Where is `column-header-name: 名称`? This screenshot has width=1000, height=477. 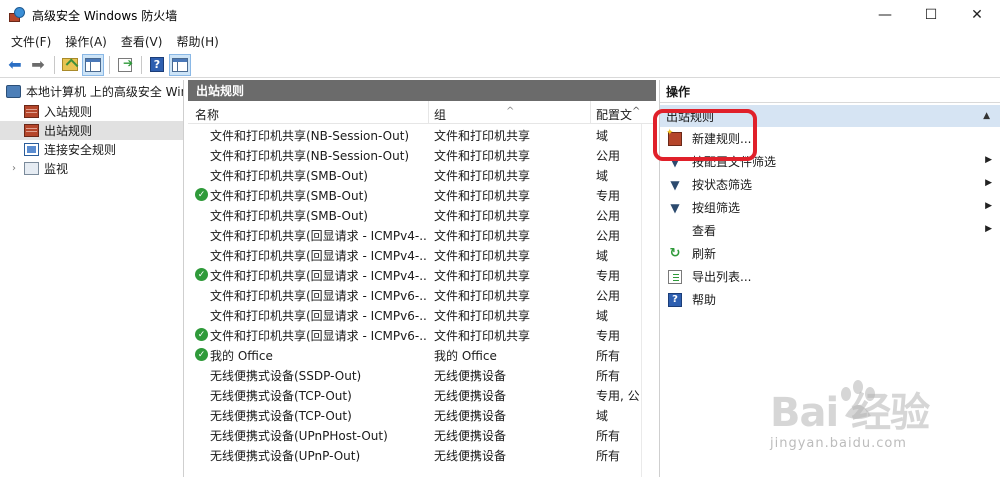 column-header-name: 名称 is located at coordinates (207, 114).